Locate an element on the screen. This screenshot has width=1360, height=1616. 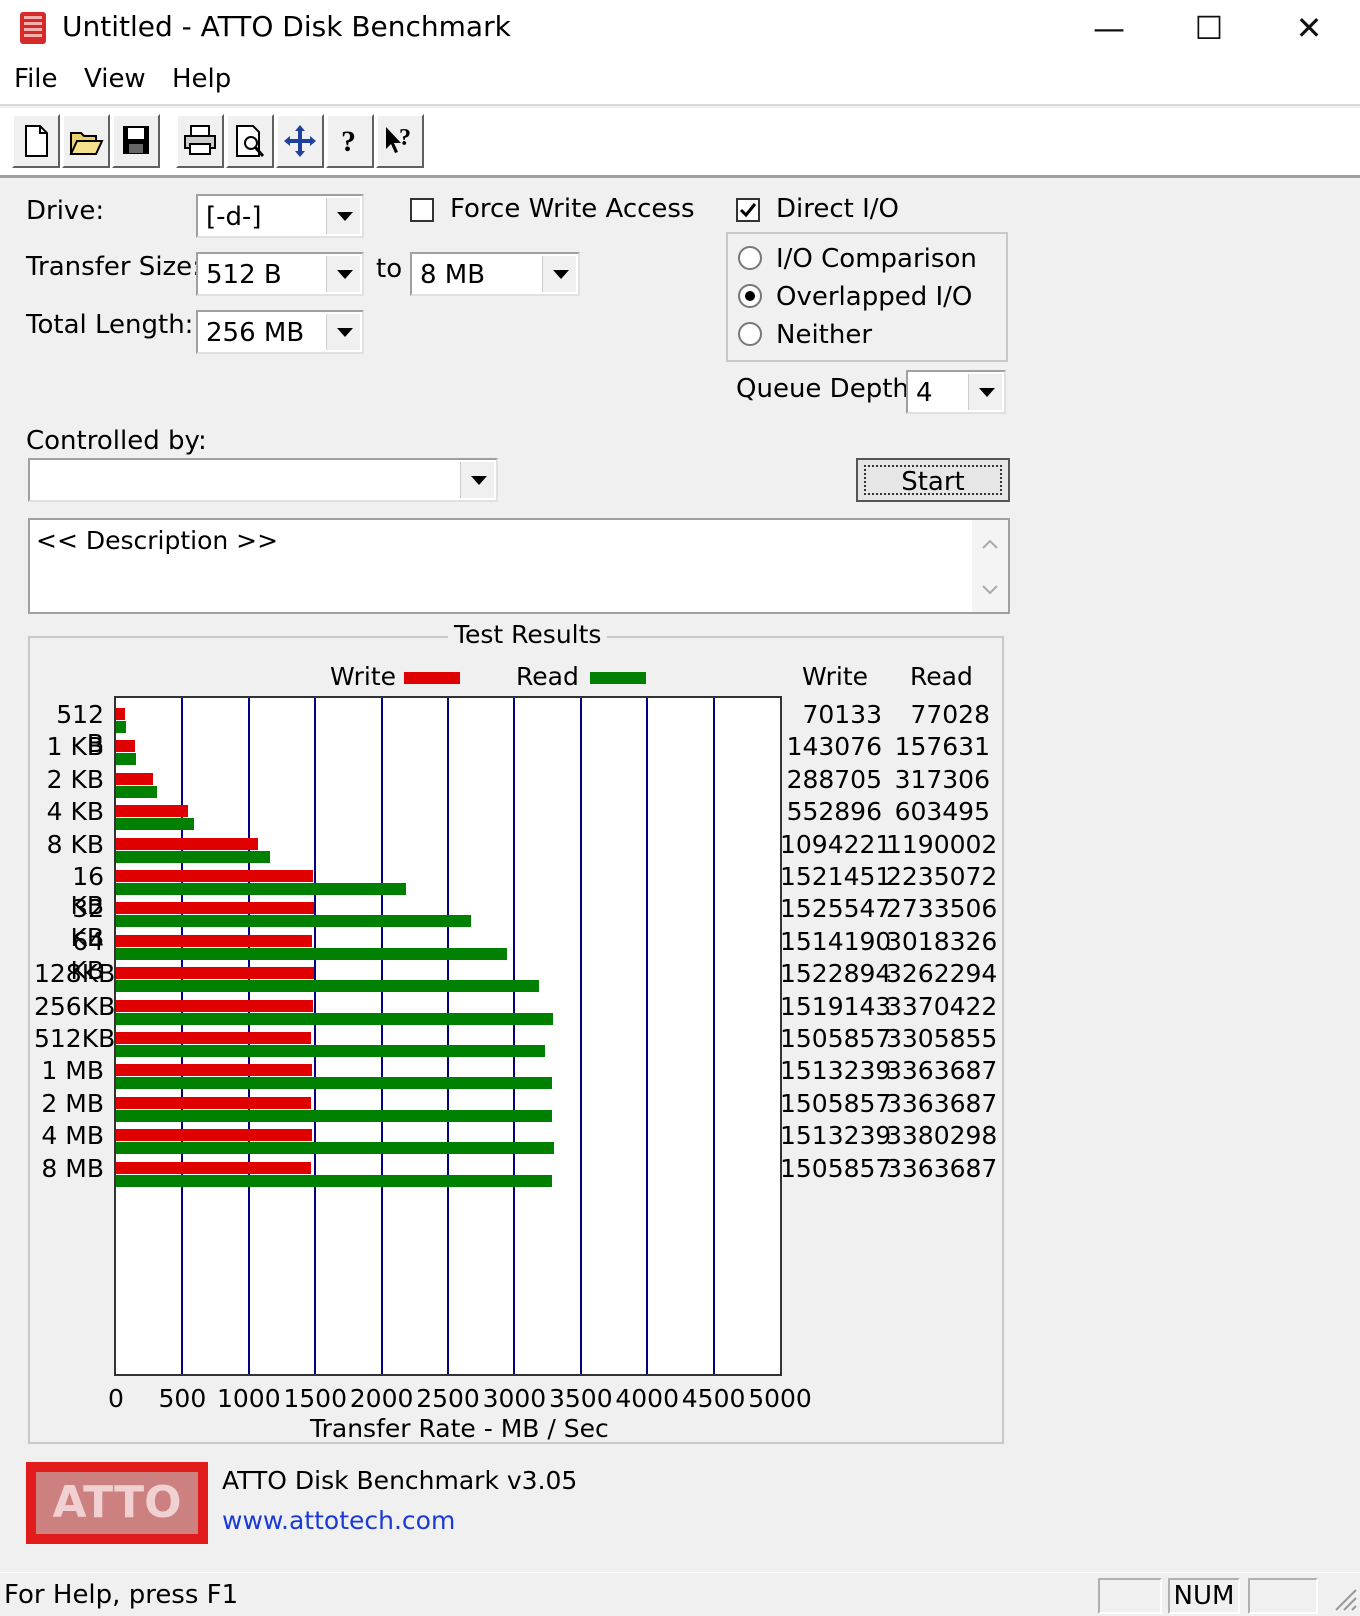
drive-select: [-d-] is located at coordinates (280, 216).